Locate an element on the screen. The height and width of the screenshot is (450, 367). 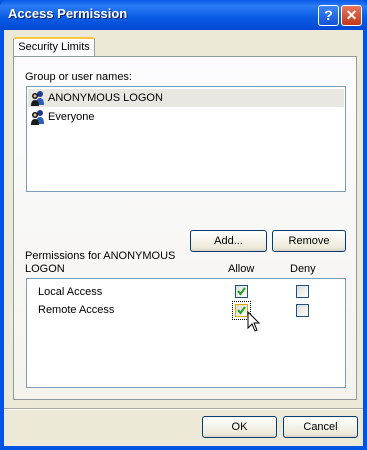
permissions-label-line2: LOGON is located at coordinates (45, 269).